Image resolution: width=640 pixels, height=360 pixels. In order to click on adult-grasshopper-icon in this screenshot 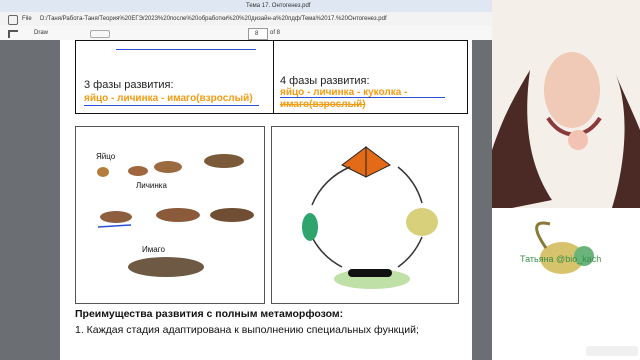, I will do `click(166, 267)`.